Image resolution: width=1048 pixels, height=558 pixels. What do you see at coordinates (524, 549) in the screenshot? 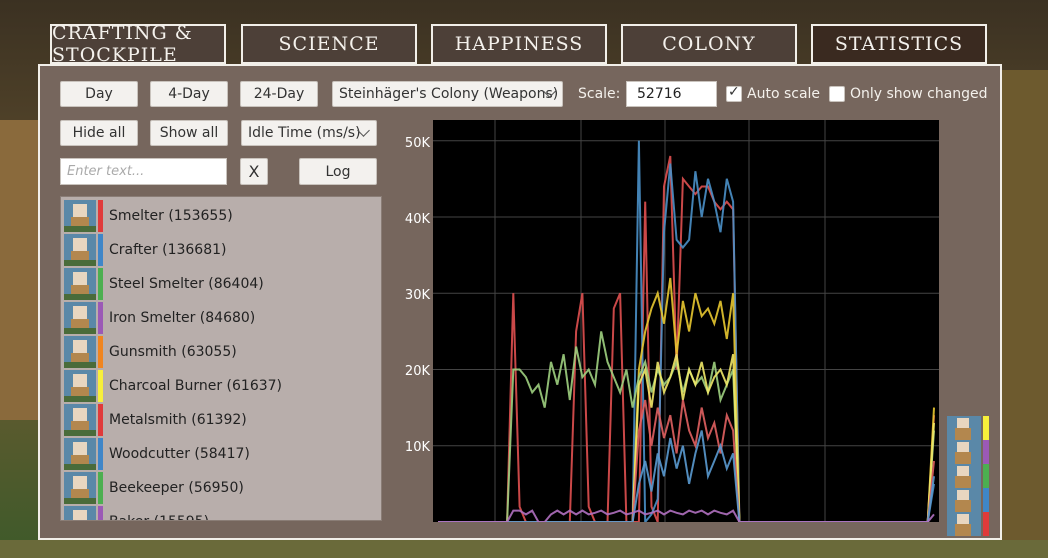
I see `background-ground-bottom` at bounding box center [524, 549].